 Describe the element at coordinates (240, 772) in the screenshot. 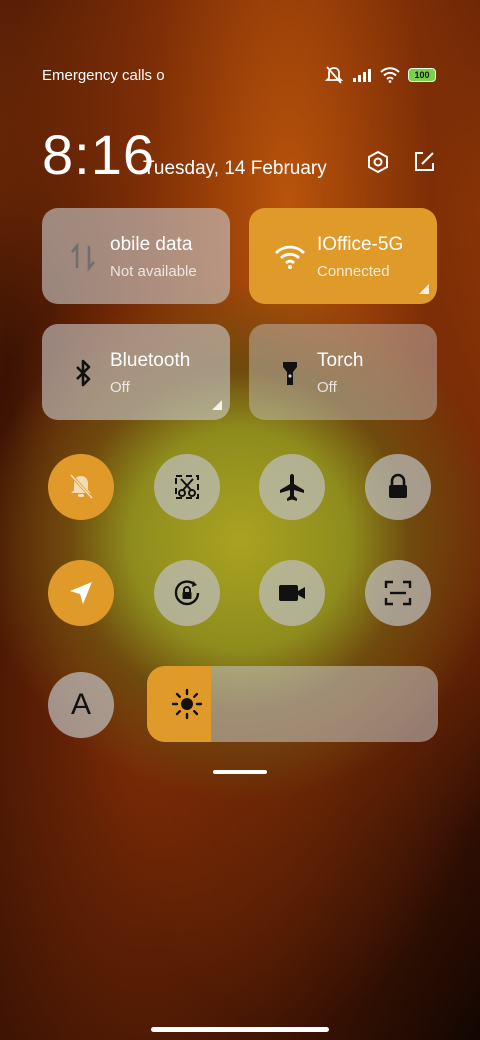

I see `drag-handle` at that location.